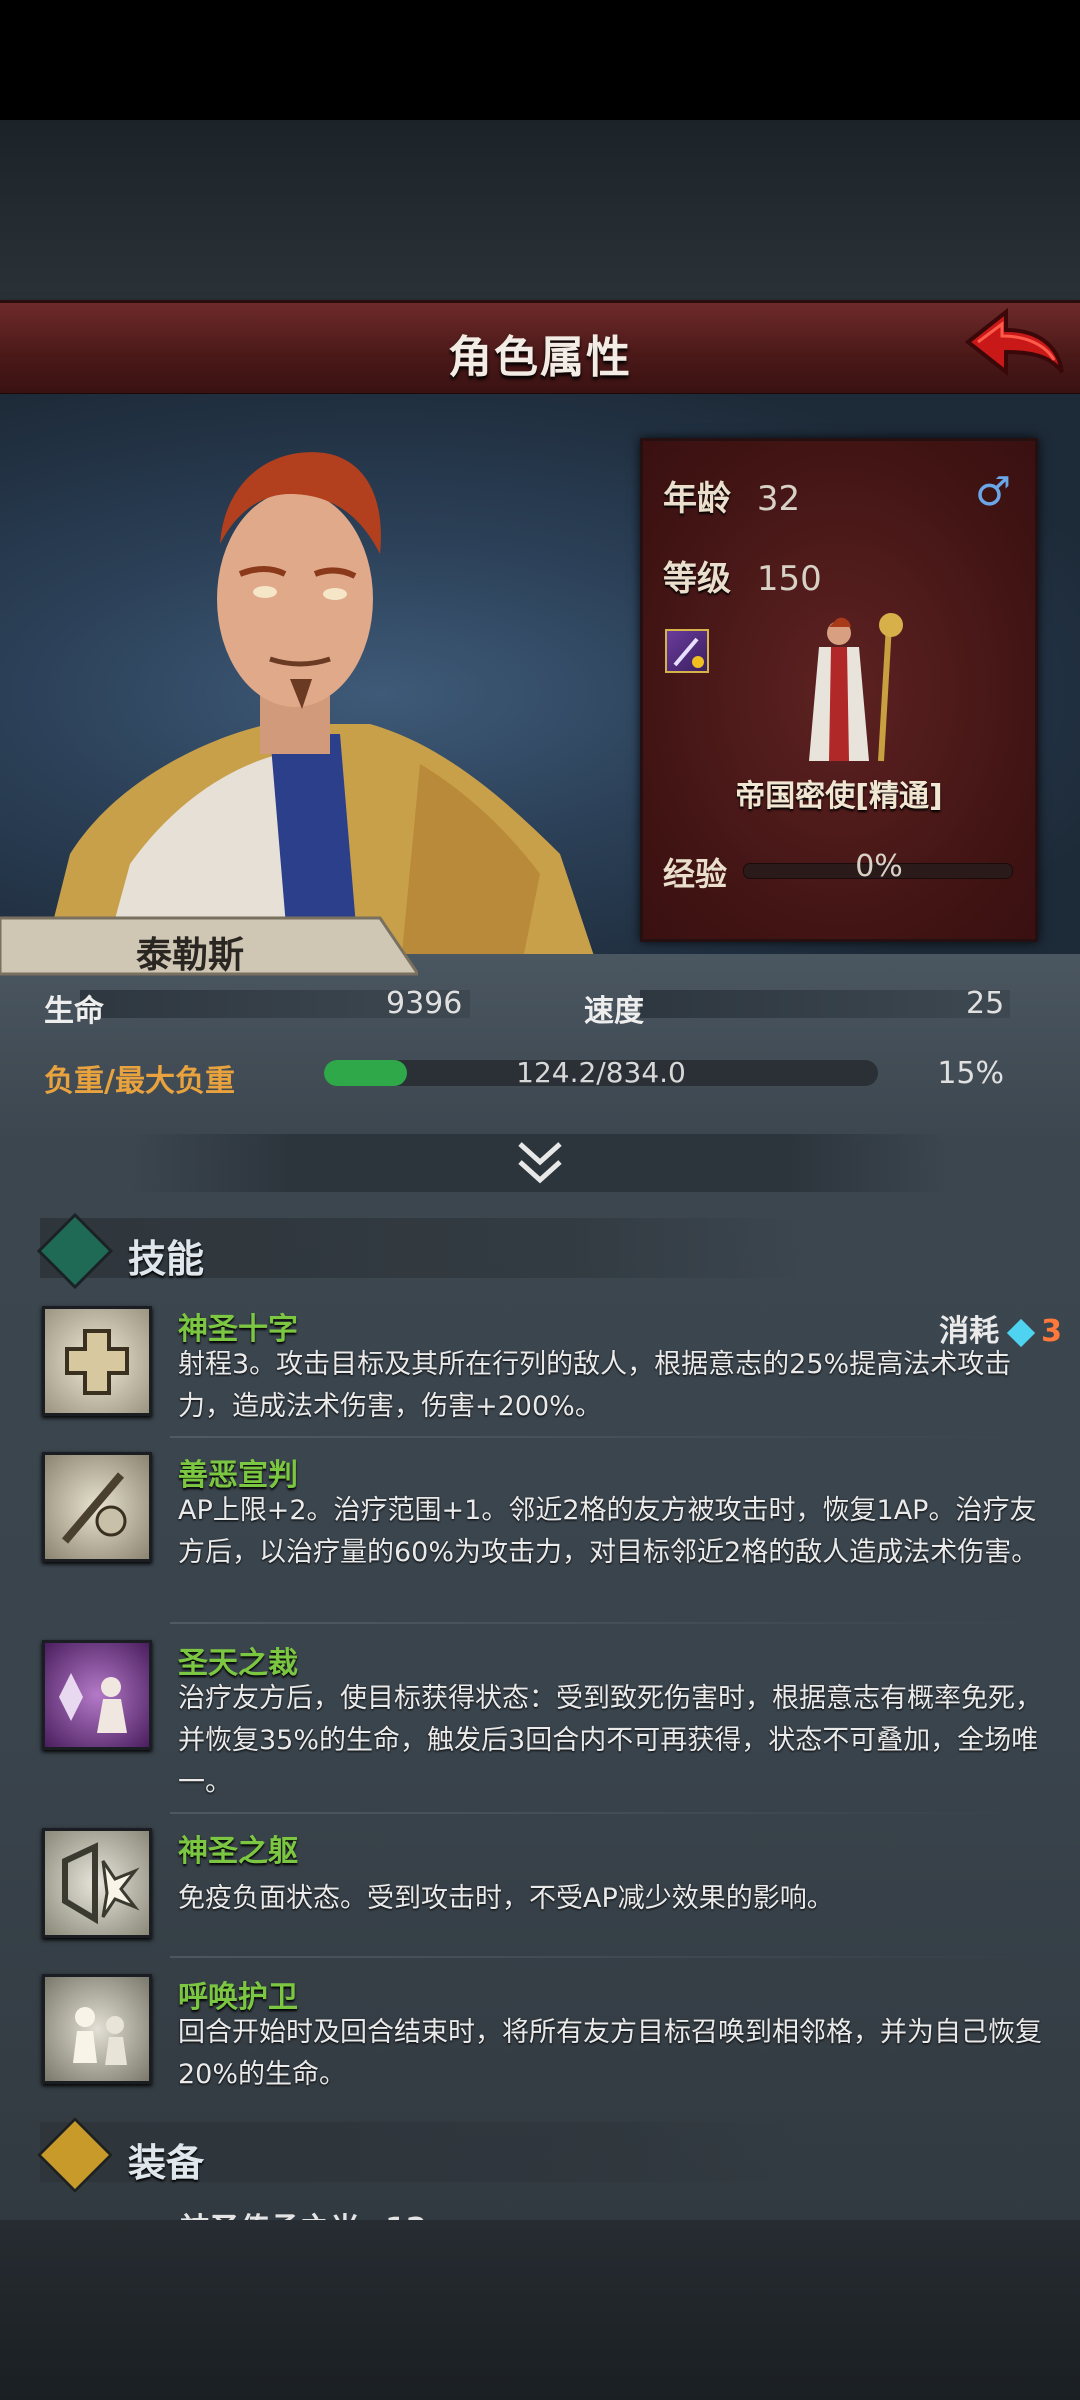  I want to click on equipment-section-header: 装备, so click(418, 2155).